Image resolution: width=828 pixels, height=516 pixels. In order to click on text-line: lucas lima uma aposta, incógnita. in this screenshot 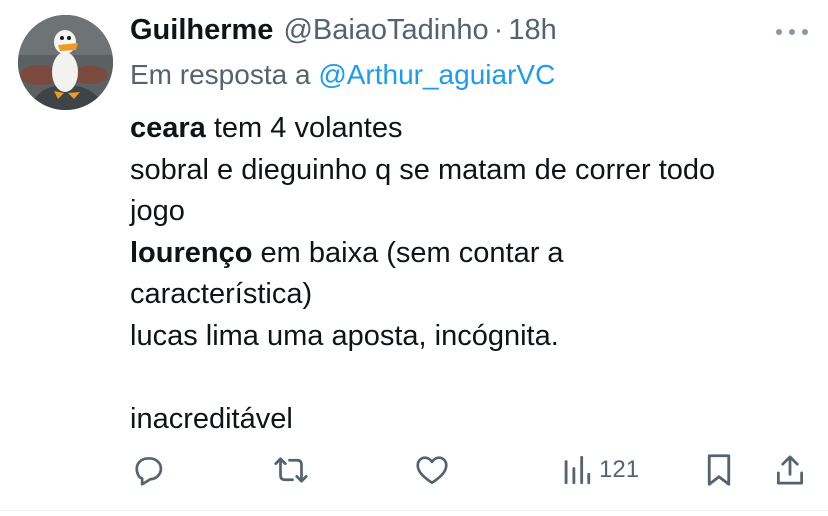, I will do `click(344, 335)`.